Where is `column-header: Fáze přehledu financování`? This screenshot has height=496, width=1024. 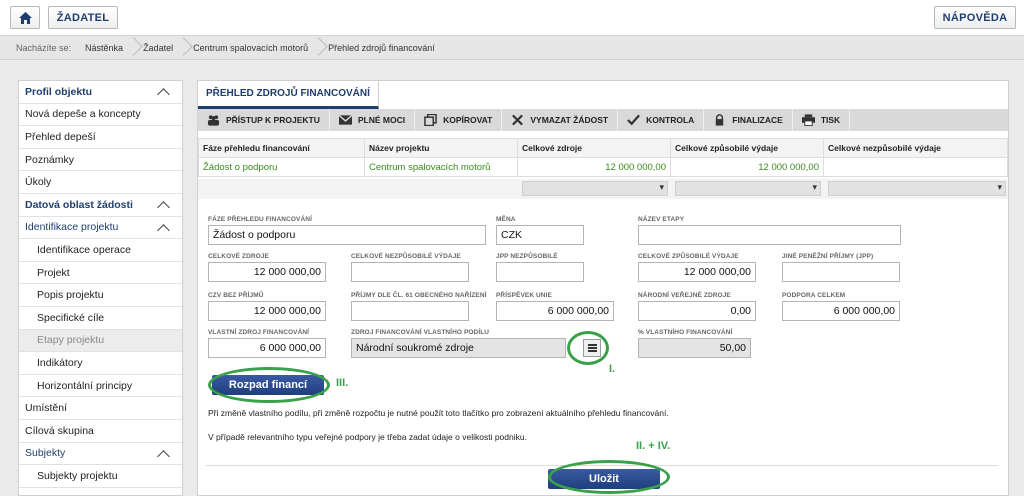 column-header: Fáze přehledu financování is located at coordinates (281, 148).